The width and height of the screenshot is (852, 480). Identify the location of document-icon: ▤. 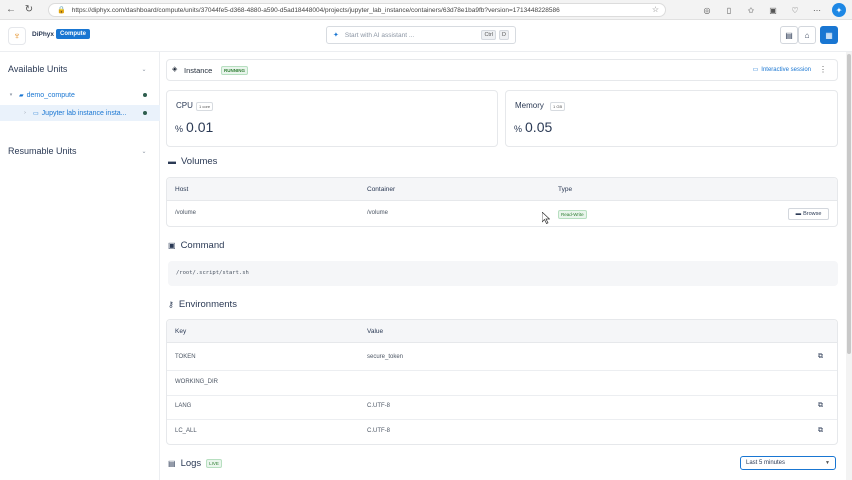
(172, 463).